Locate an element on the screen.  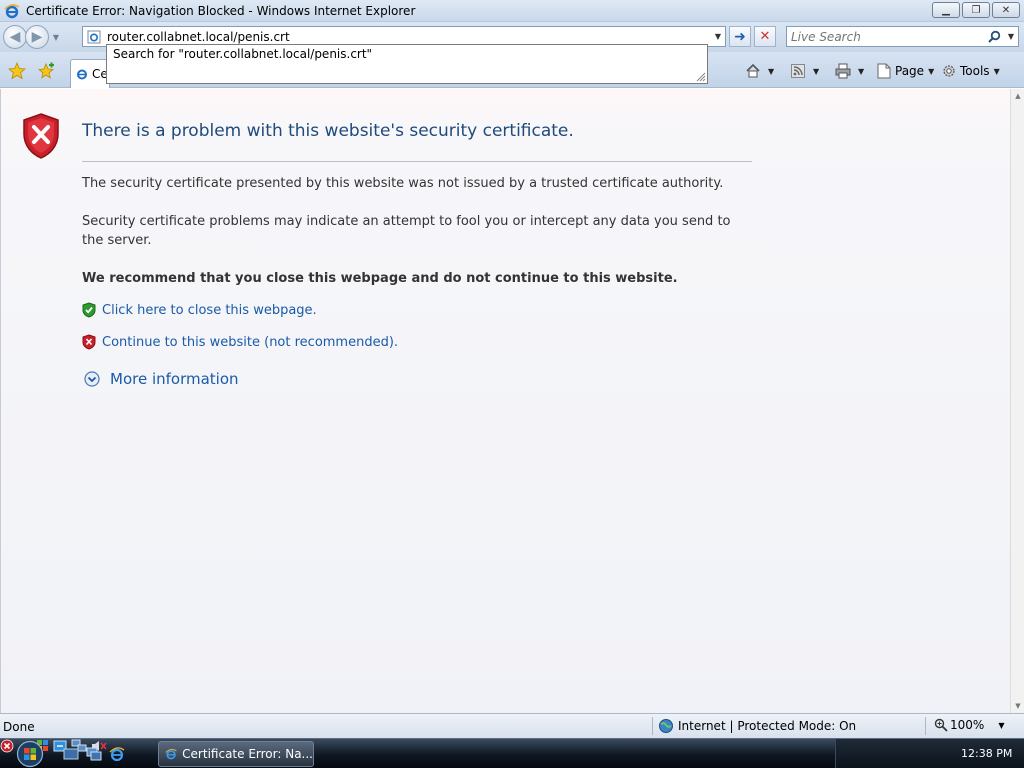
start-button is located at coordinates (30, 754).